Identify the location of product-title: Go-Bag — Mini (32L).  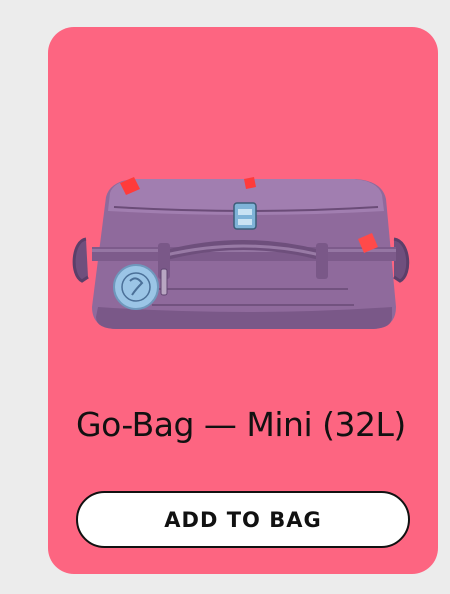
(241, 424).